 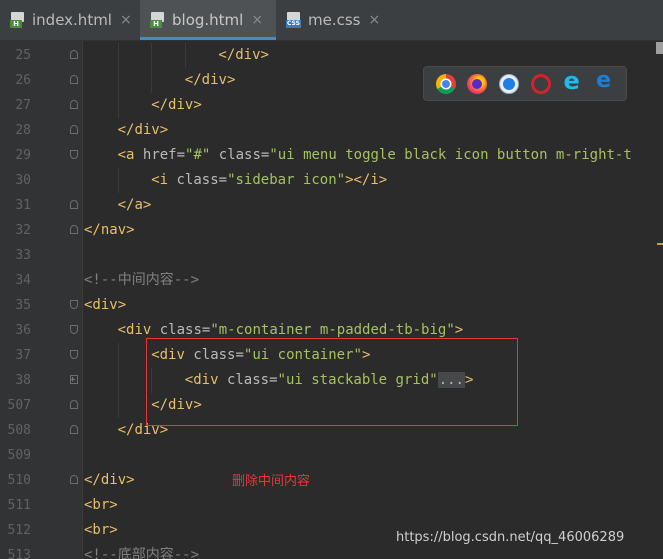 What do you see at coordinates (23, 80) in the screenshot?
I see `line-number: 26` at bounding box center [23, 80].